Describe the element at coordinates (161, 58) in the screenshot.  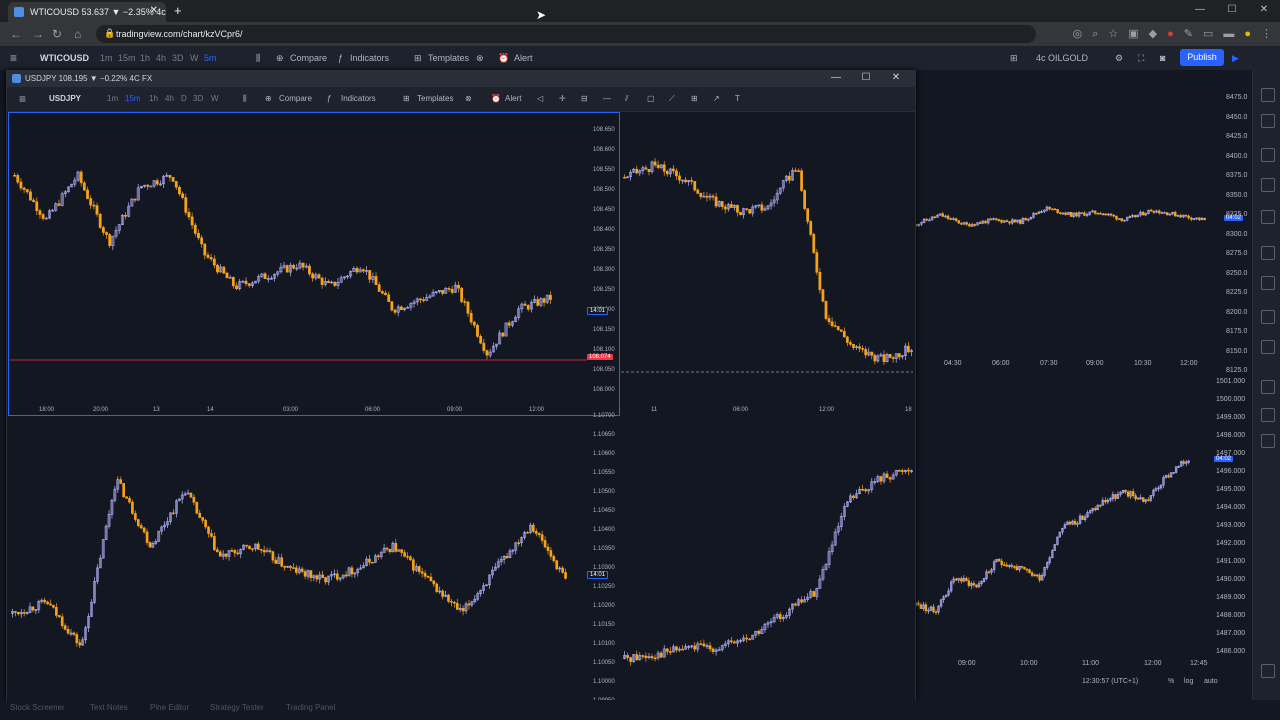
I see `tf-4h: 4h` at that location.